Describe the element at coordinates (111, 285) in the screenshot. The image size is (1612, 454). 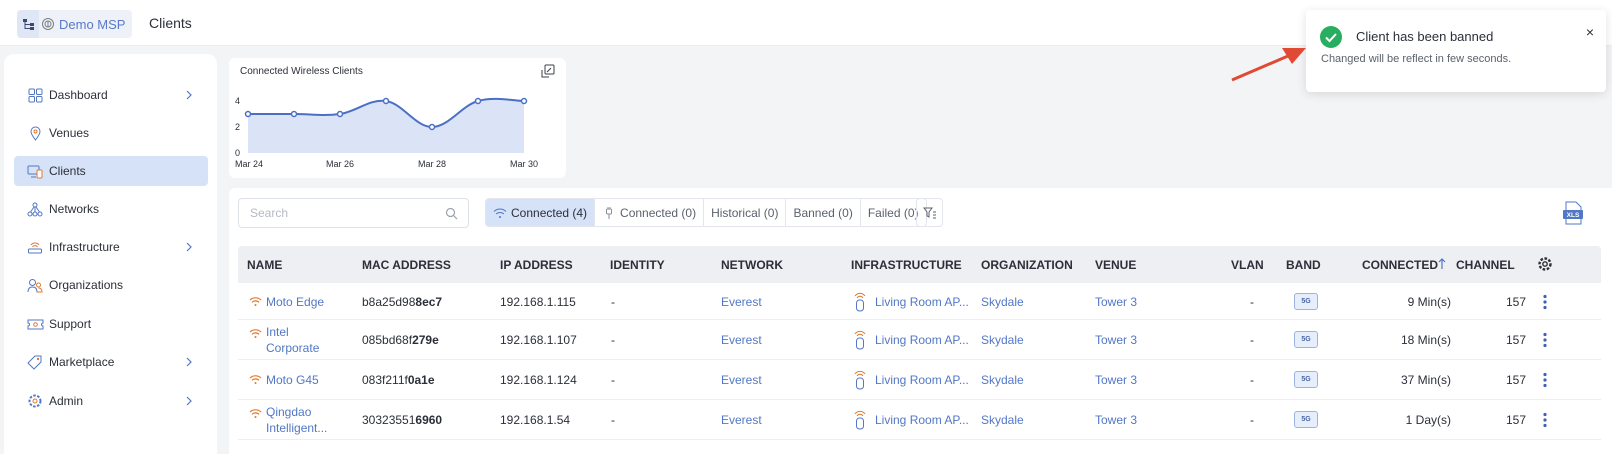
I see `sidebar-item-organizations: Organizations` at that location.